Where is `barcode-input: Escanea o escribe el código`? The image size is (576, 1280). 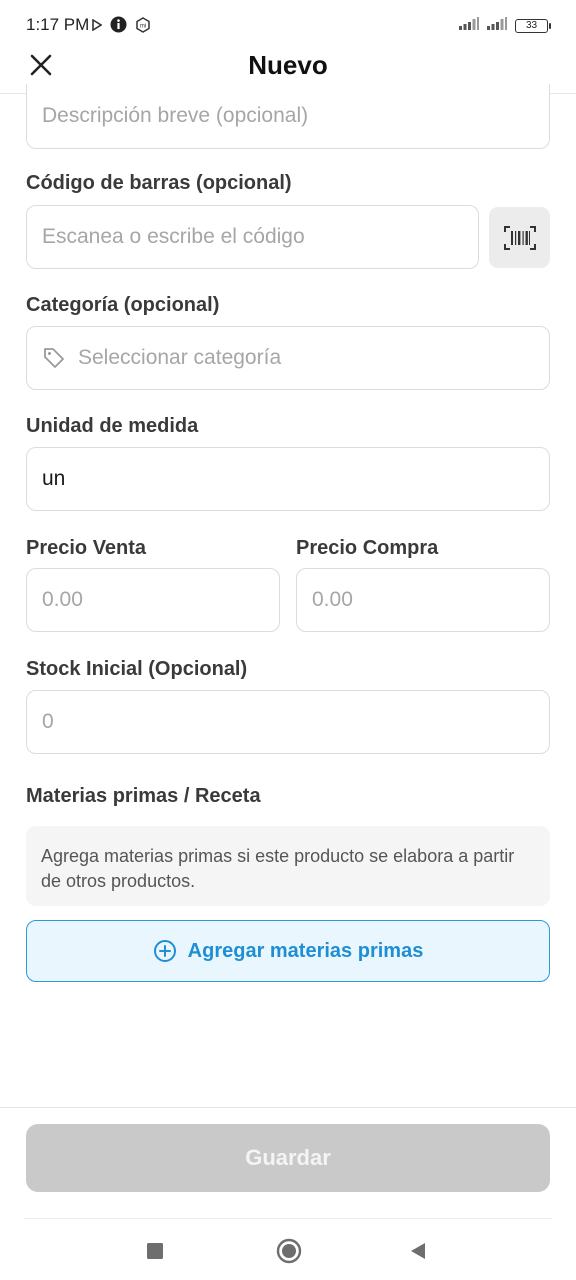 barcode-input: Escanea o escribe el código is located at coordinates (252, 237).